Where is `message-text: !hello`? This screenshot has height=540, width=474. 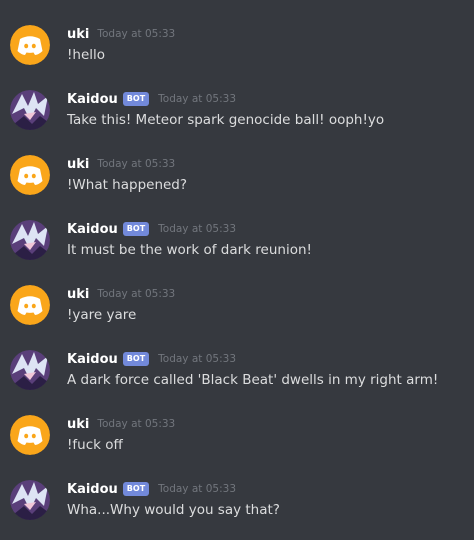 message-text: !hello is located at coordinates (86, 55).